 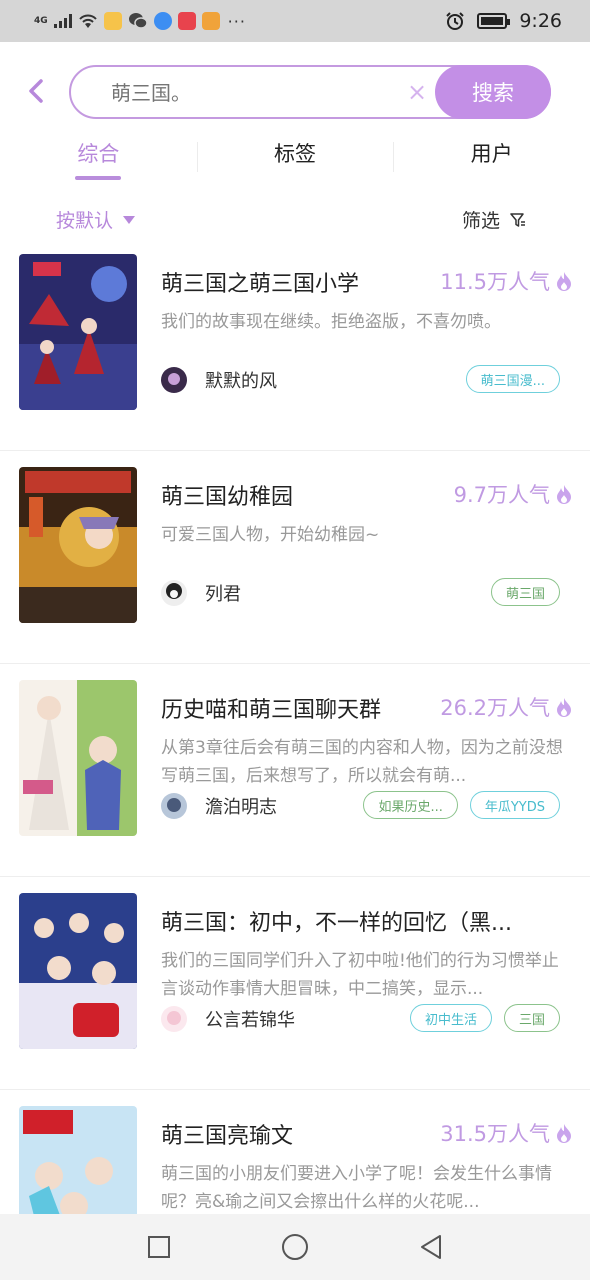 What do you see at coordinates (36, 91) in the screenshot?
I see `back-arrow-icon` at bounding box center [36, 91].